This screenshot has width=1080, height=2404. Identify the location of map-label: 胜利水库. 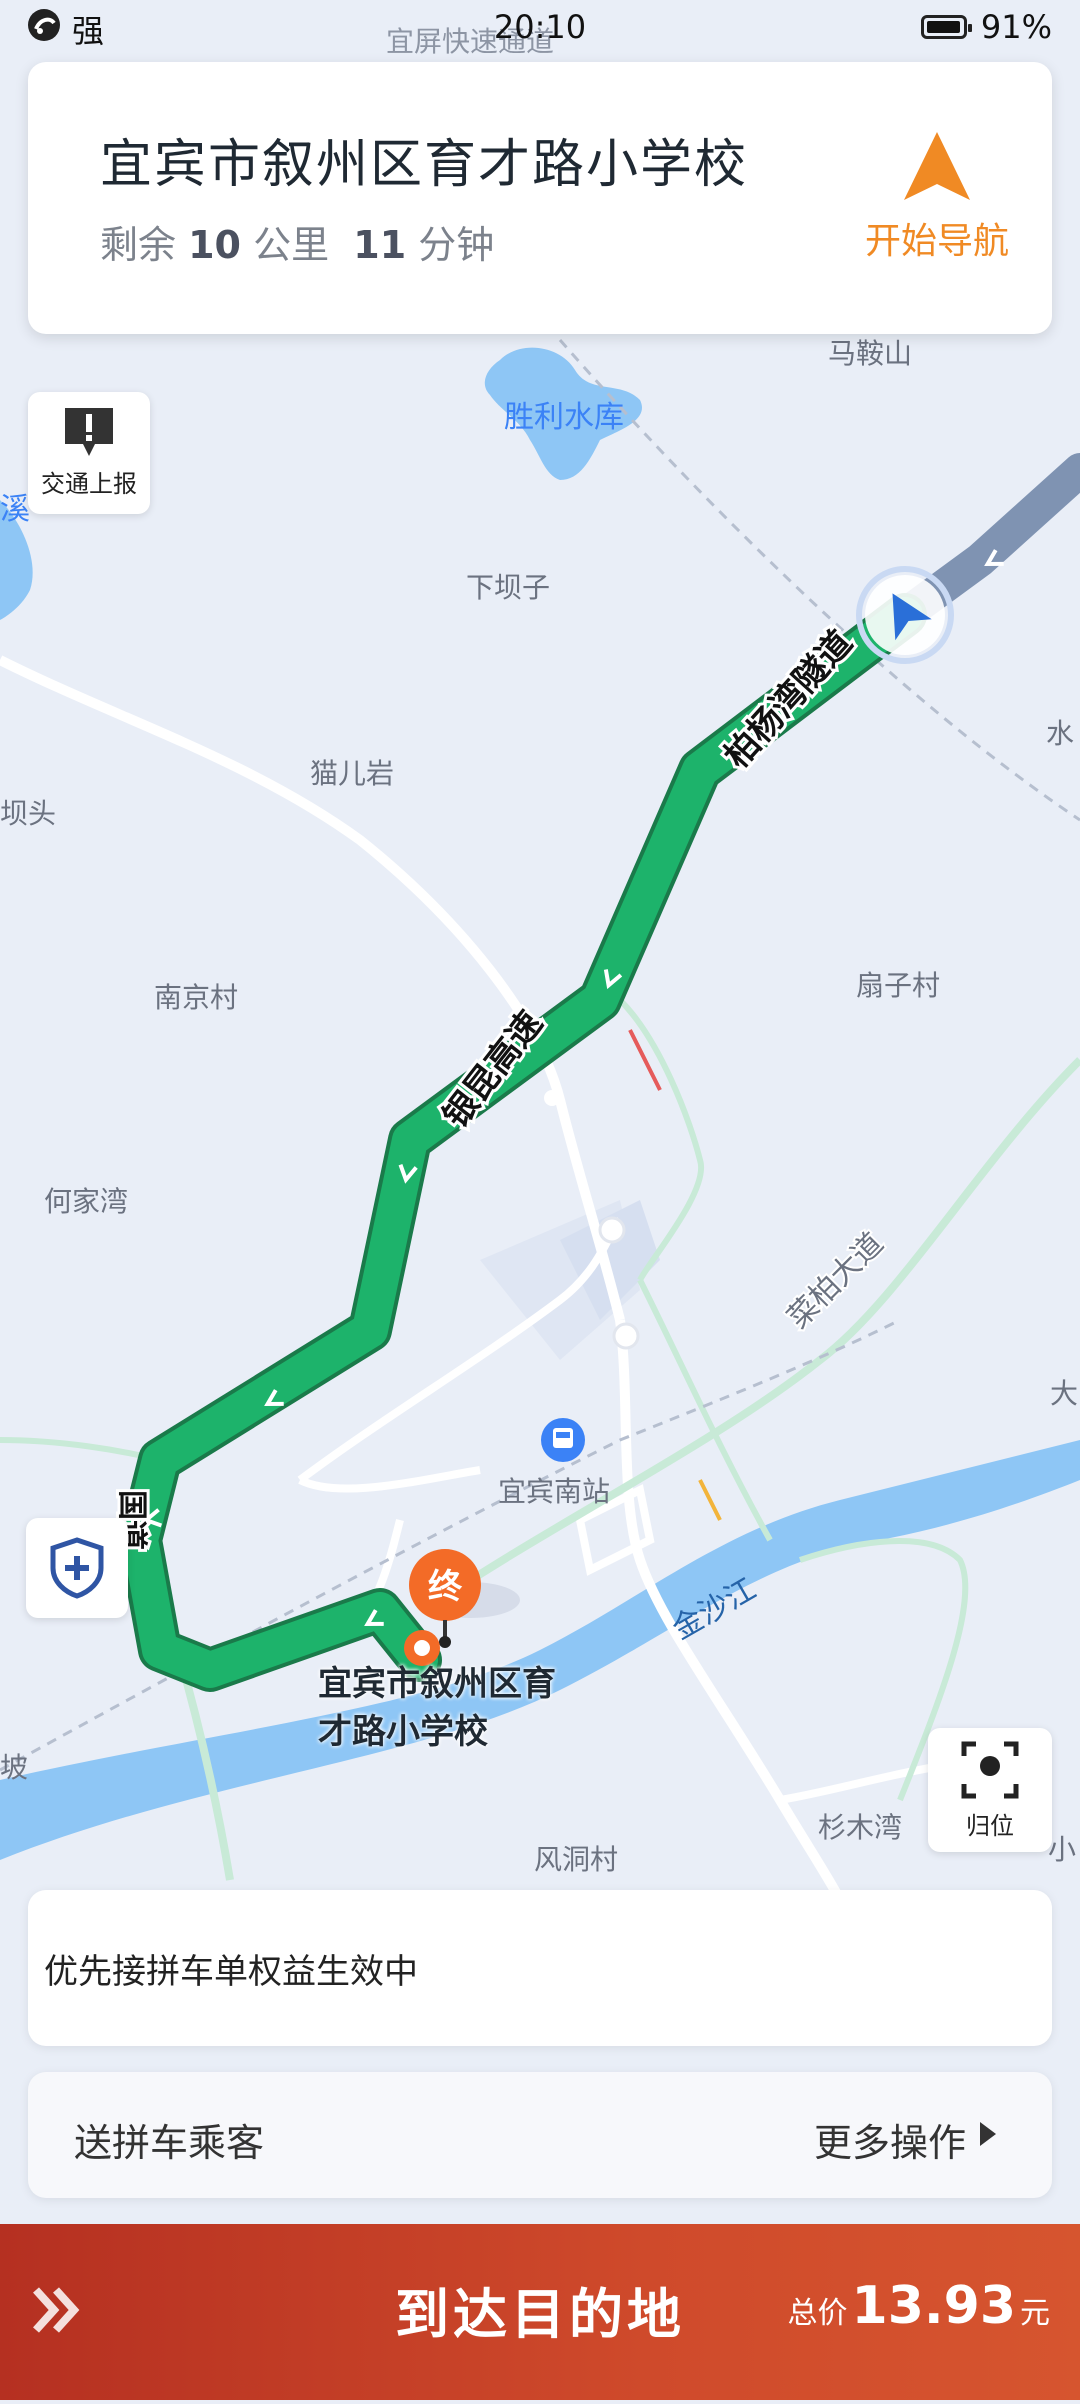
(564, 417).